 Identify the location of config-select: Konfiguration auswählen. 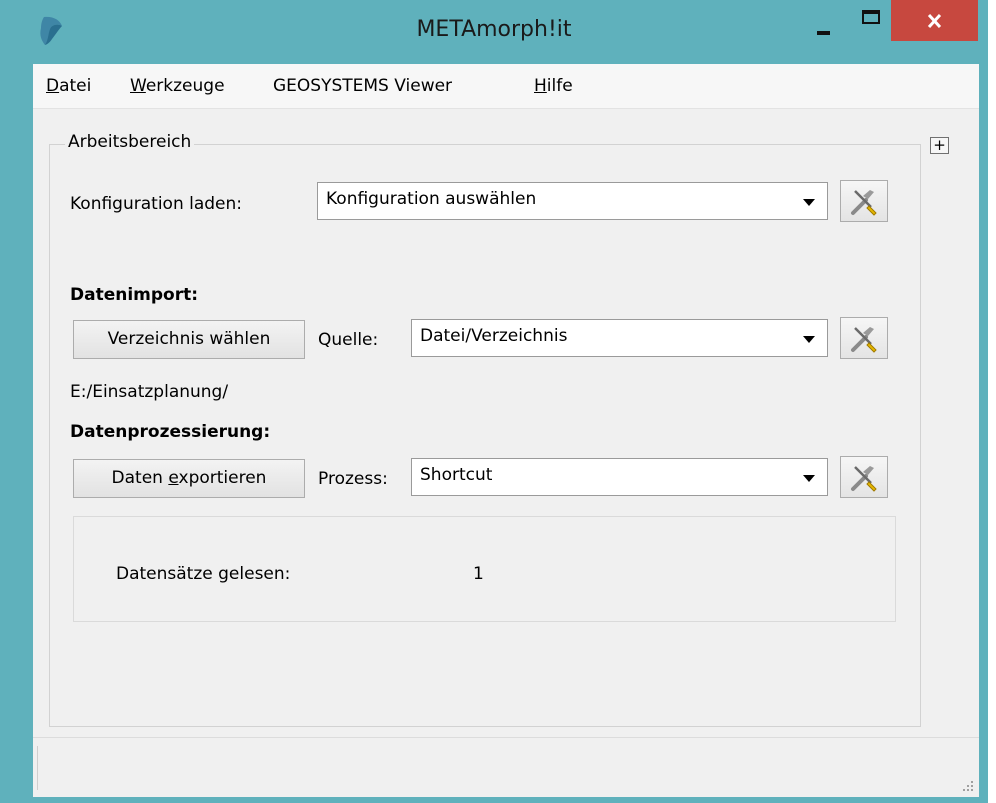
(572, 201).